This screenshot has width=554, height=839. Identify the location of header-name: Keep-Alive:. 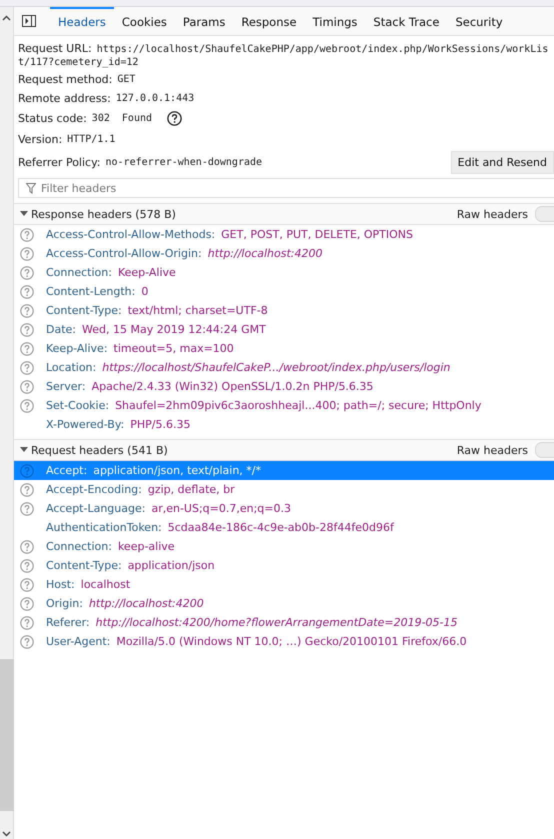
(77, 348).